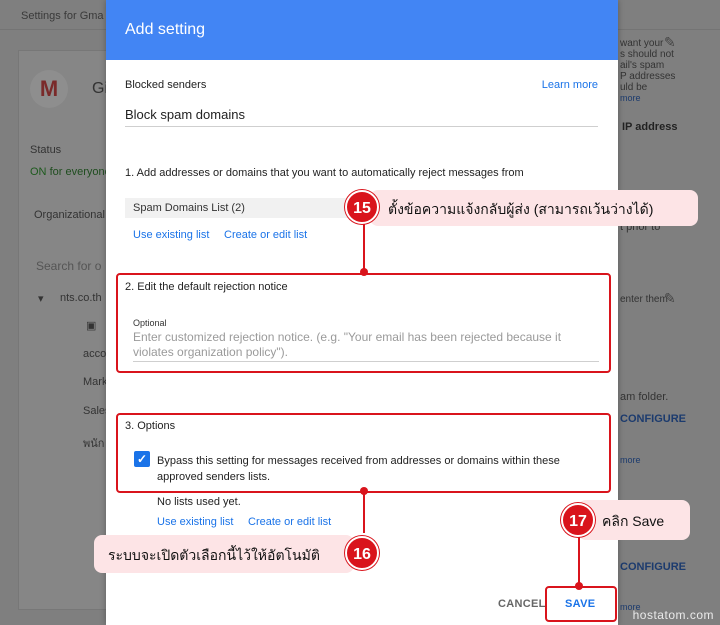 This screenshot has height=625, width=720. What do you see at coordinates (91, 326) in the screenshot?
I see `account-icon: ▣` at bounding box center [91, 326].